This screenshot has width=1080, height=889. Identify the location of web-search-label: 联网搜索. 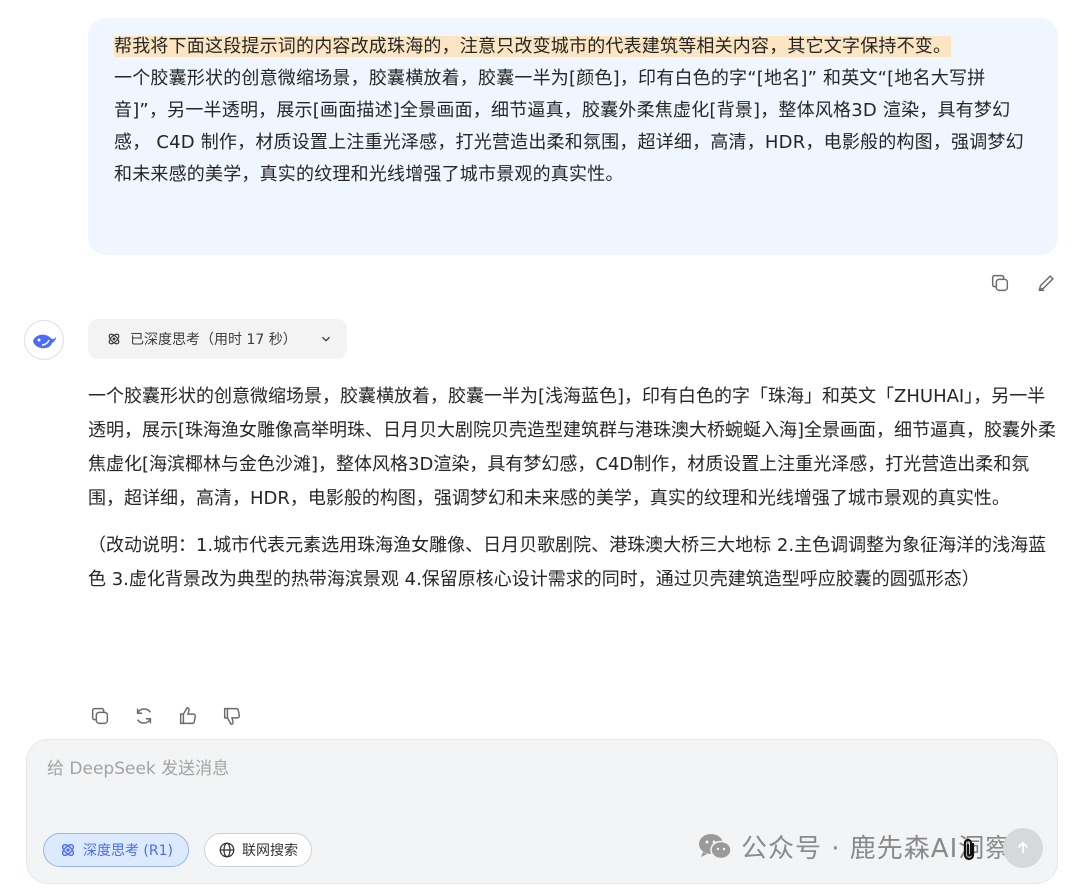
(270, 851).